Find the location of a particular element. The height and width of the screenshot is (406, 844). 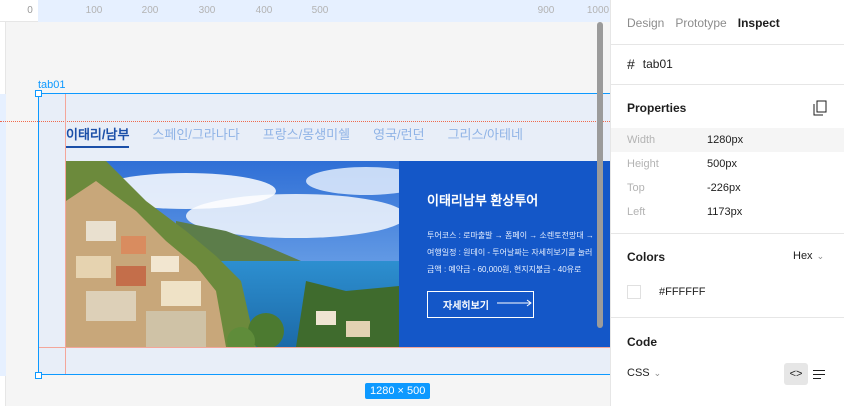

property-row-width: Width 1280px is located at coordinates (727, 140).